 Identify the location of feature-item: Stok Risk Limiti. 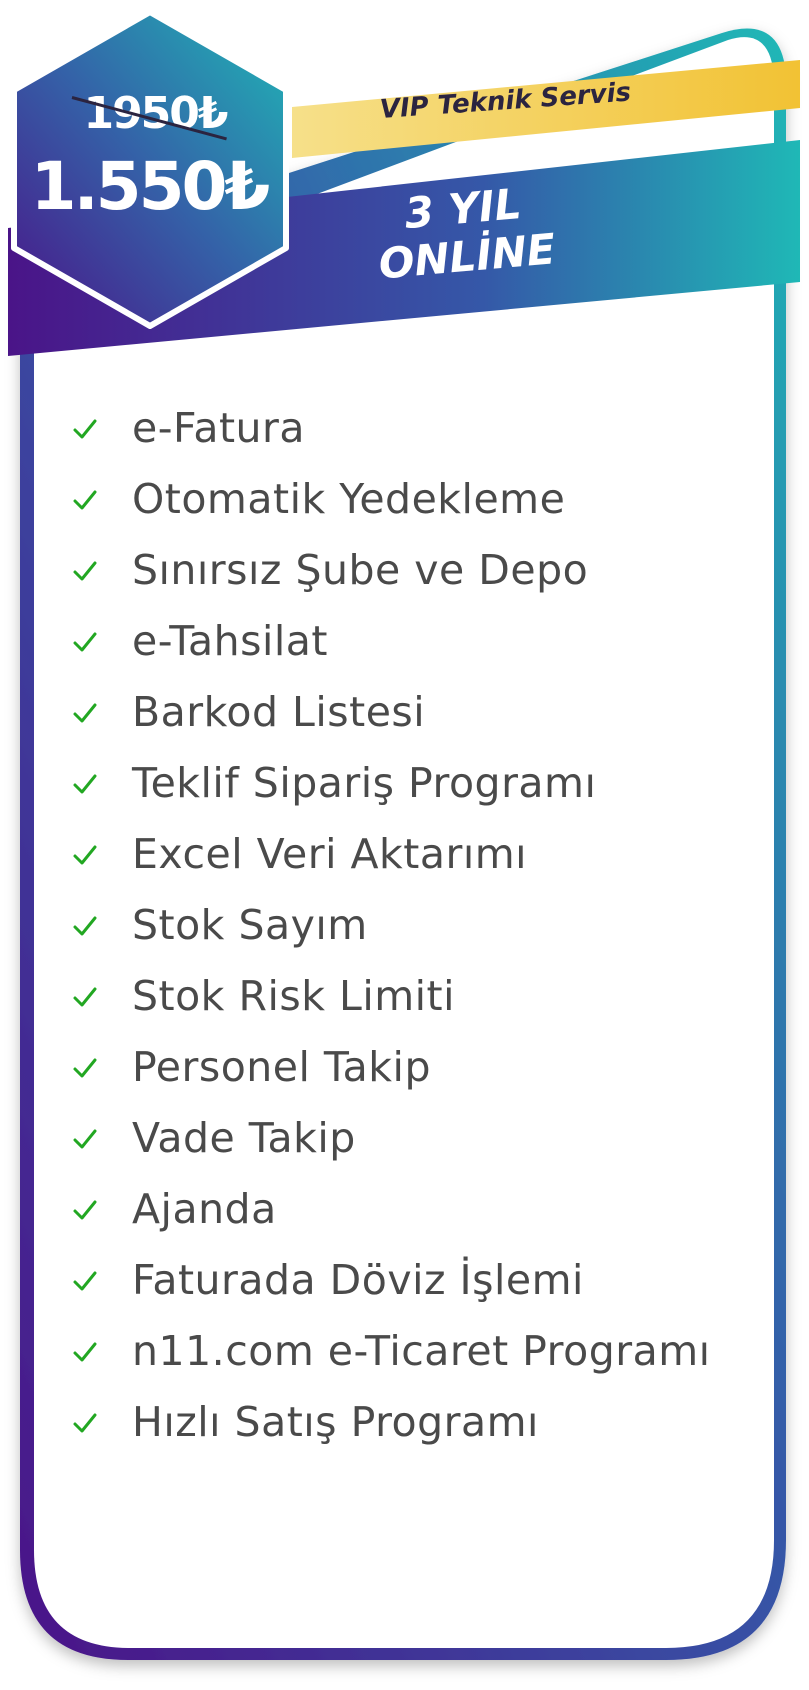
(390, 995).